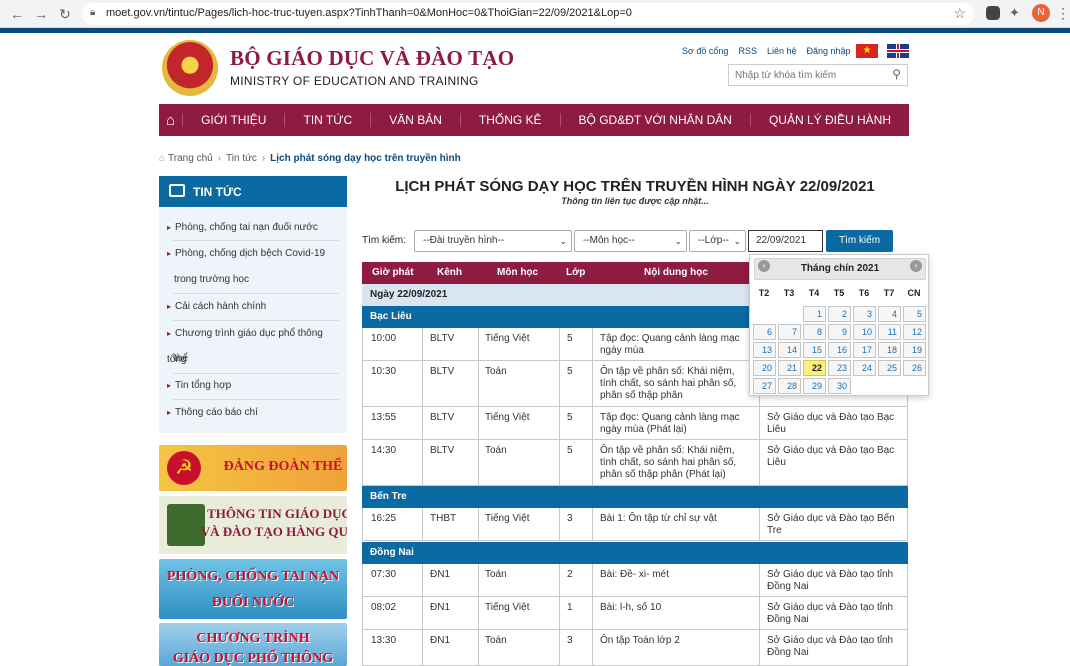 The width and height of the screenshot is (1070, 666). What do you see at coordinates (764, 266) in the screenshot?
I see `datepicker-prev-icon: ‹` at bounding box center [764, 266].